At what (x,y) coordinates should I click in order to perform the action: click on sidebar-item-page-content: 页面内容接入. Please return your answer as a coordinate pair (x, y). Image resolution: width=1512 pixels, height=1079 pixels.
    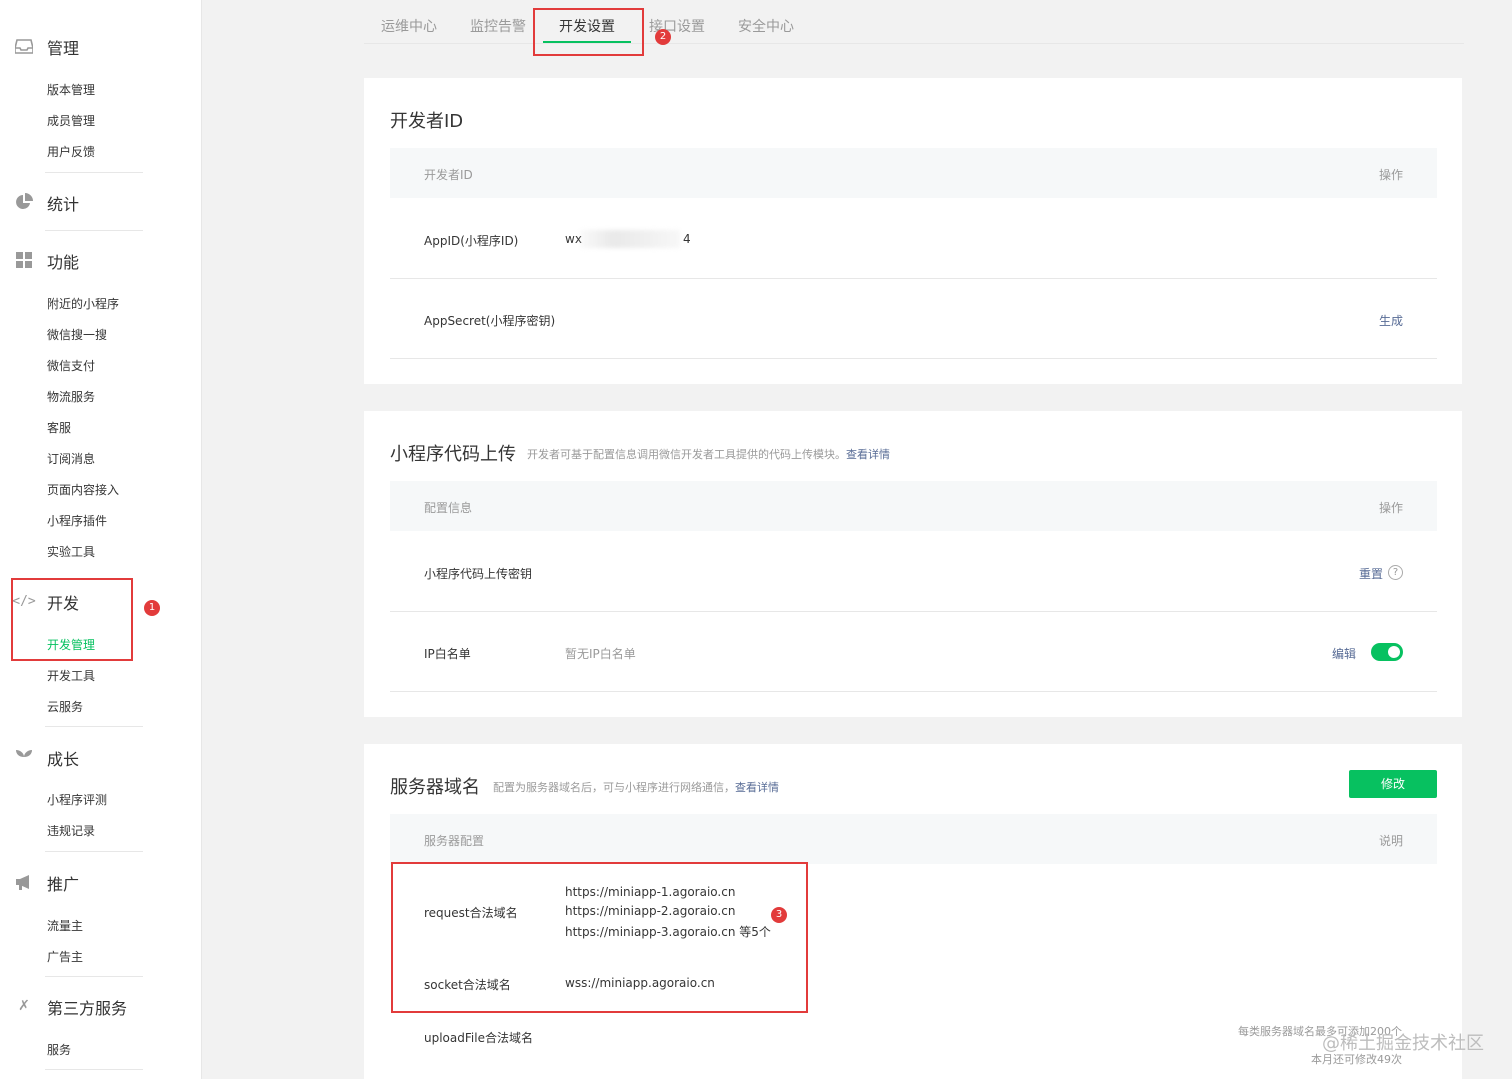
    Looking at the image, I should click on (83, 489).